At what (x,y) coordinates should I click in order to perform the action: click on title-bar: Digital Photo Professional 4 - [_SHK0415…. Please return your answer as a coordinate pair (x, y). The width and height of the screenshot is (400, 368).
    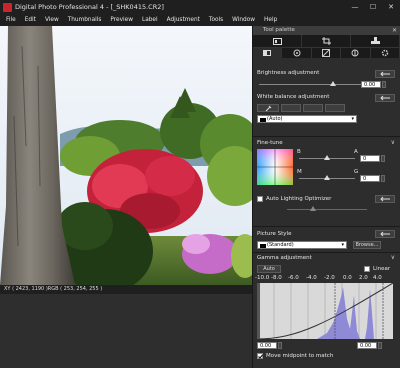
    Looking at the image, I should click on (200, 7).